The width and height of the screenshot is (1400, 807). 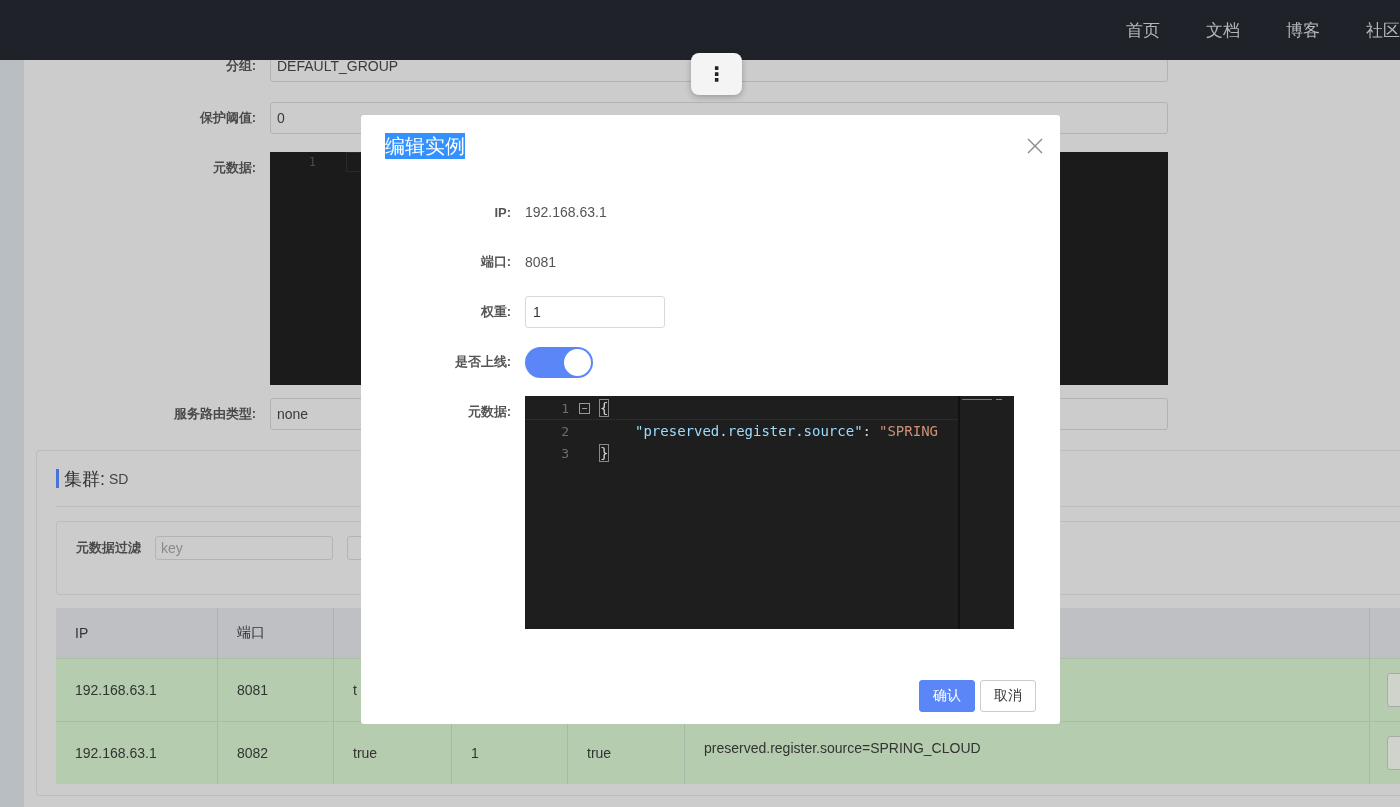 I want to click on cluster-name: SD, so click(x=119, y=478).